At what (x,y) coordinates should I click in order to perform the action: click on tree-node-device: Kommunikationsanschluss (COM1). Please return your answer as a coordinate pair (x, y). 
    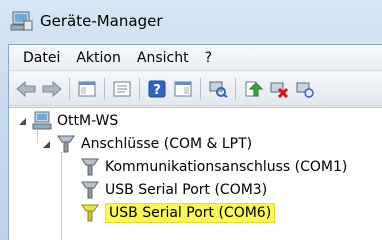
    Looking at the image, I should click on (213, 167).